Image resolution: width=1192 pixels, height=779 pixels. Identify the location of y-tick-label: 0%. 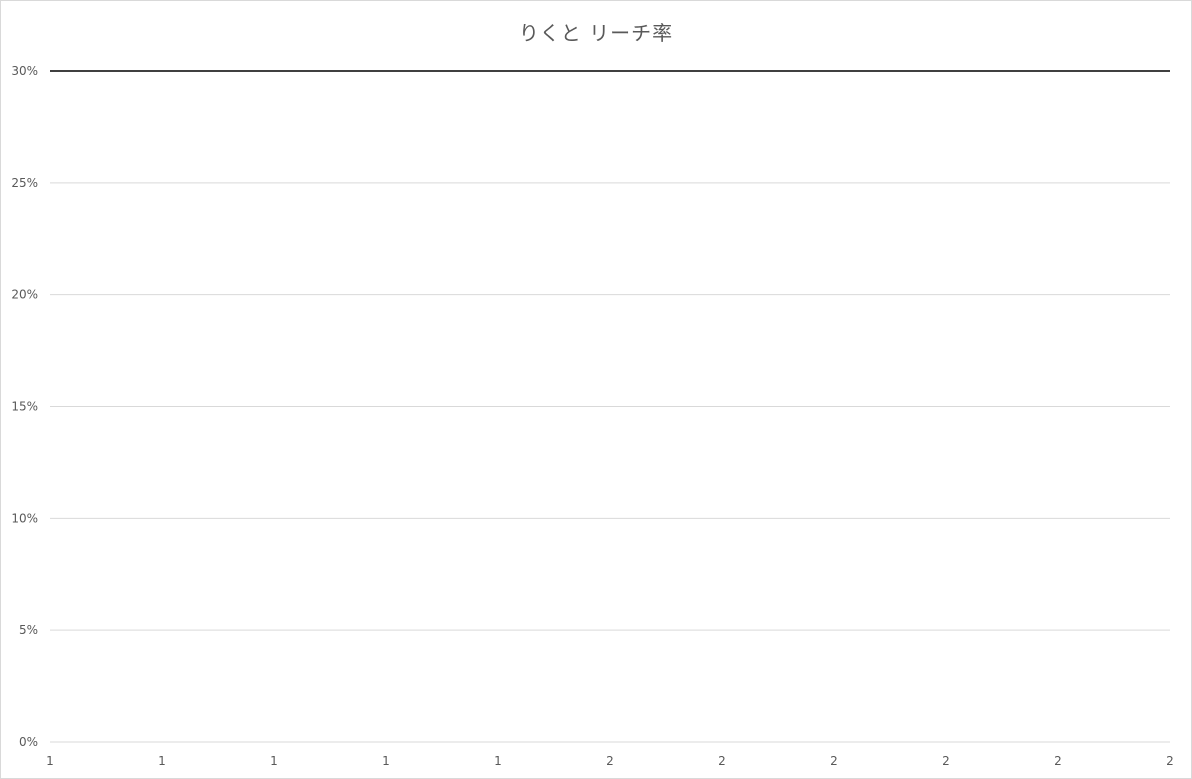
(28, 742).